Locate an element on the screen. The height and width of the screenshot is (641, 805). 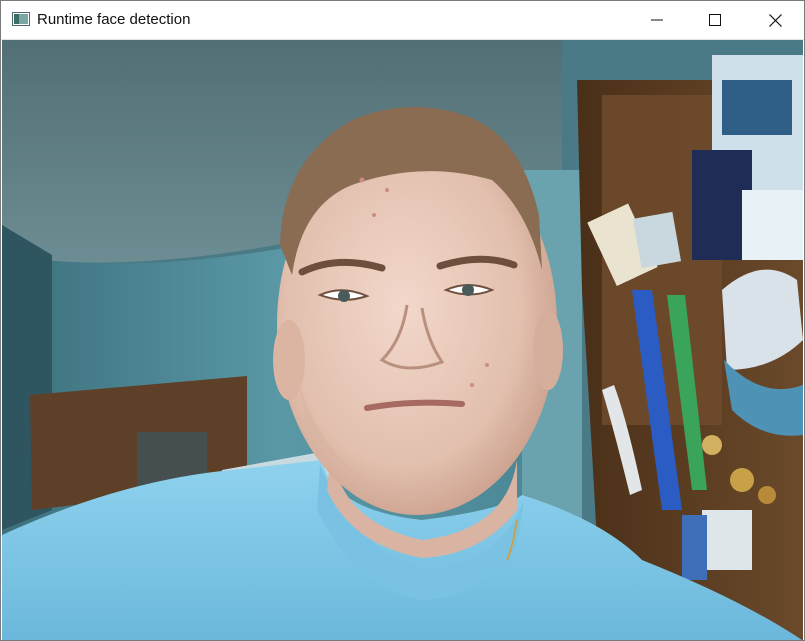
close-button is located at coordinates (775, 20).